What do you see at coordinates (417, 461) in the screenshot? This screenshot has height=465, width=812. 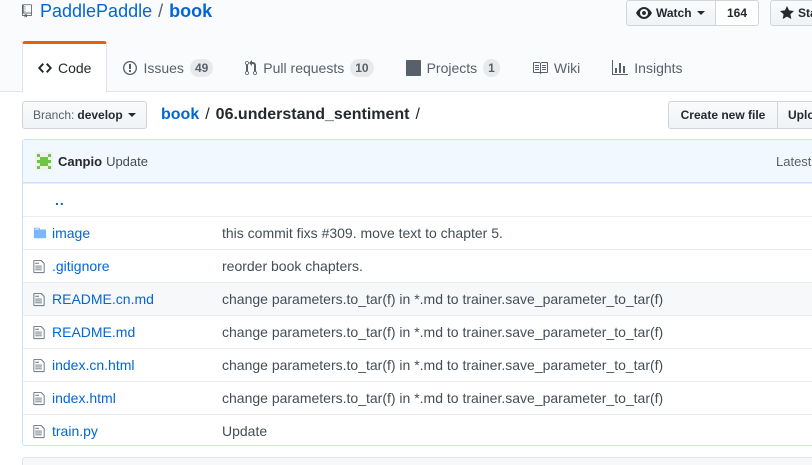 I see `readme-box-header` at bounding box center [417, 461].